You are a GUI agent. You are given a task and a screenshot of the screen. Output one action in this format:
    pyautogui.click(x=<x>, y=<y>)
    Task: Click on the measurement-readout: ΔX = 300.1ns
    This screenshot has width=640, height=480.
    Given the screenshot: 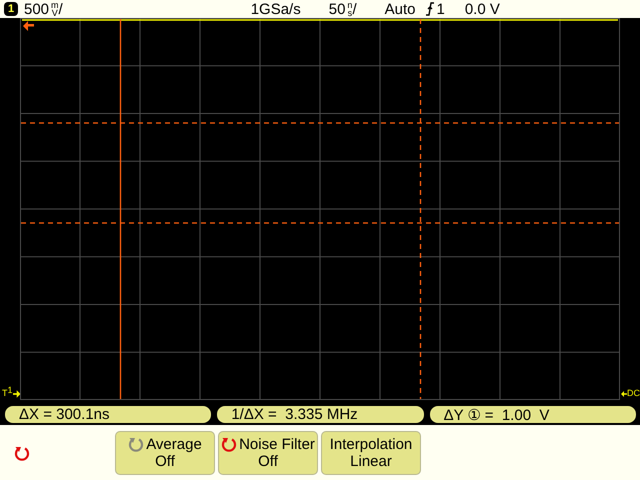 What is the action you would take?
    pyautogui.click(x=108, y=414)
    